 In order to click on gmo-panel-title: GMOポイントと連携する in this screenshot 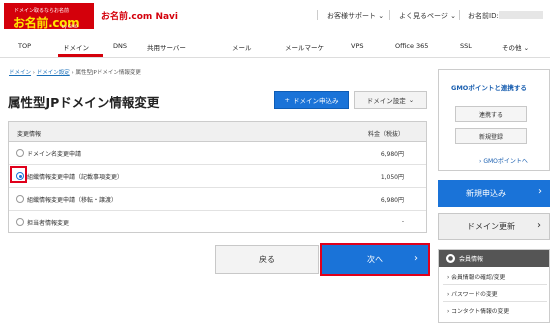, I will do `click(489, 88)`.